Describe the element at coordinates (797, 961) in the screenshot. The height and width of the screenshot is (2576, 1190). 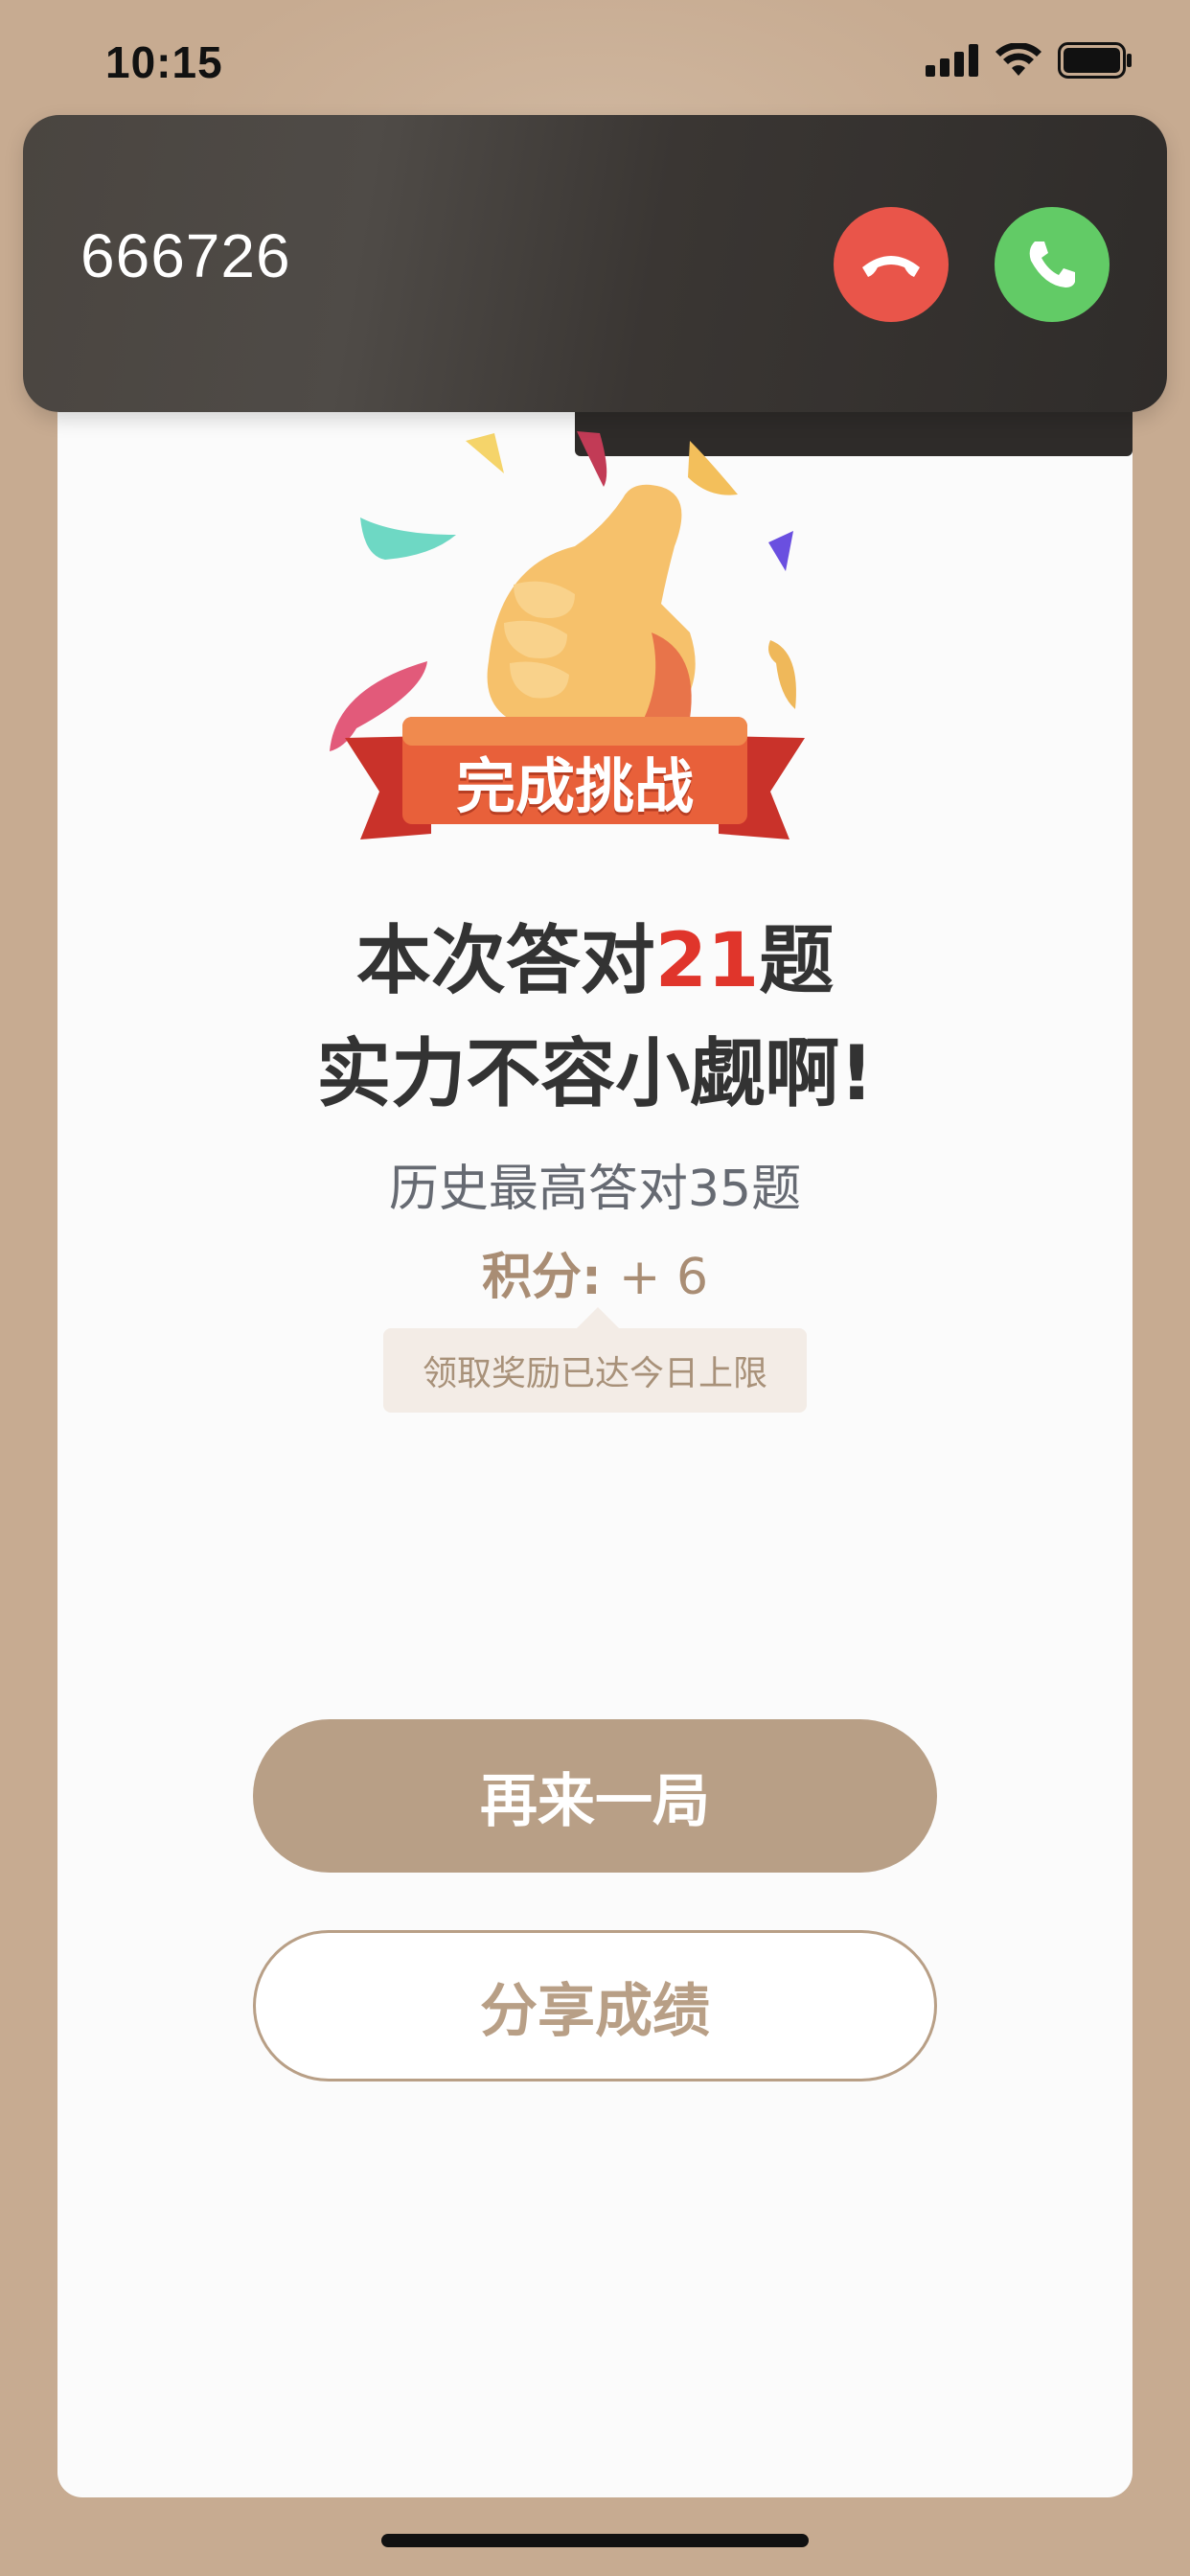
I see `score-suffix: 题` at that location.